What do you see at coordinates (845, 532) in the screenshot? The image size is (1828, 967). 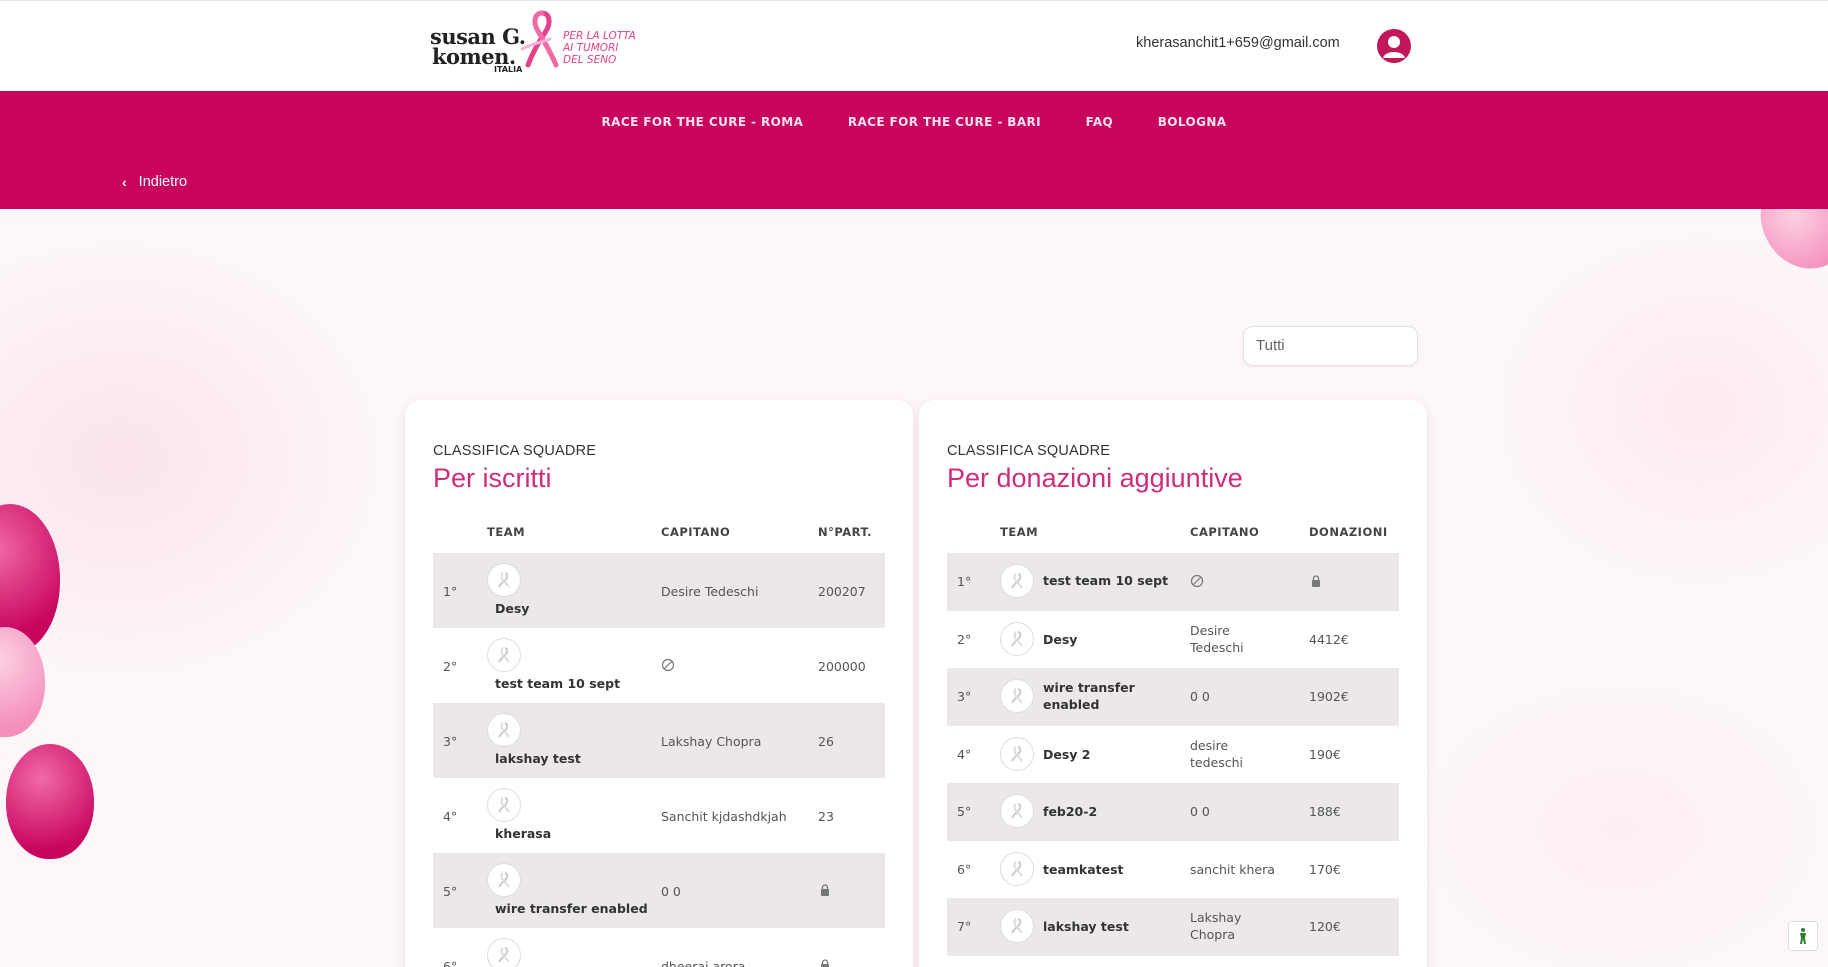 I see `column-header-participants: N°PART.` at bounding box center [845, 532].